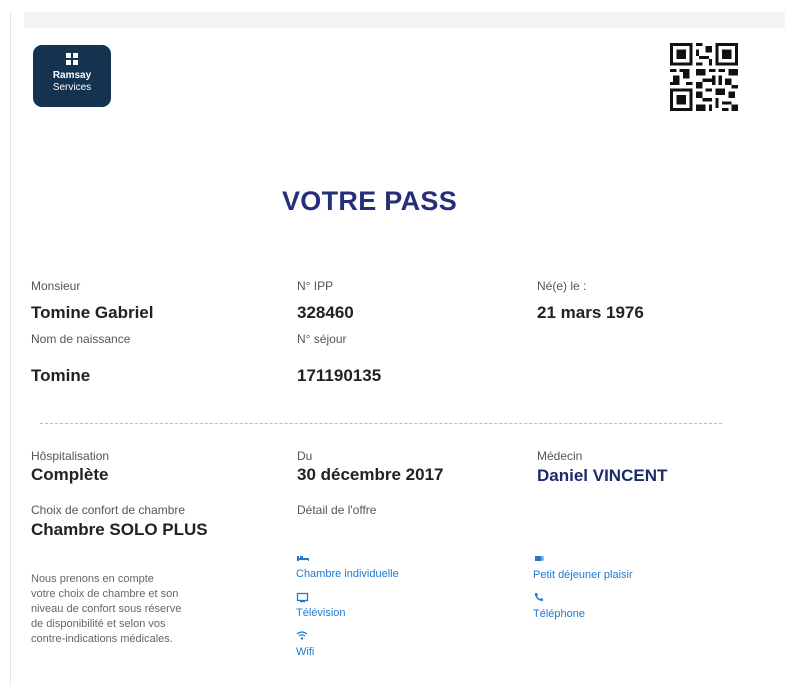 This screenshot has width=785, height=686. Describe the element at coordinates (539, 597) in the screenshot. I see `phone-icon` at that location.